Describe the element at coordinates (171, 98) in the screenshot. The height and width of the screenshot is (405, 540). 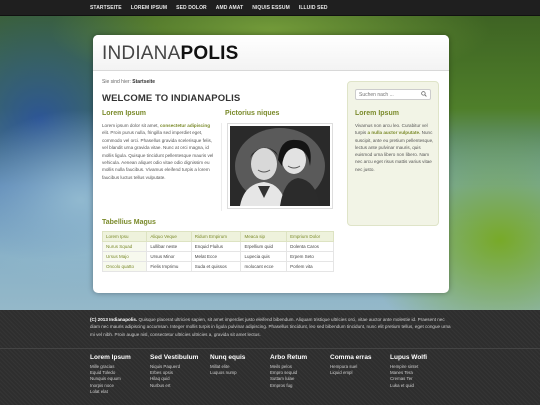
I see `page-title: WELCOME TO INDIANAPOLIS` at that location.